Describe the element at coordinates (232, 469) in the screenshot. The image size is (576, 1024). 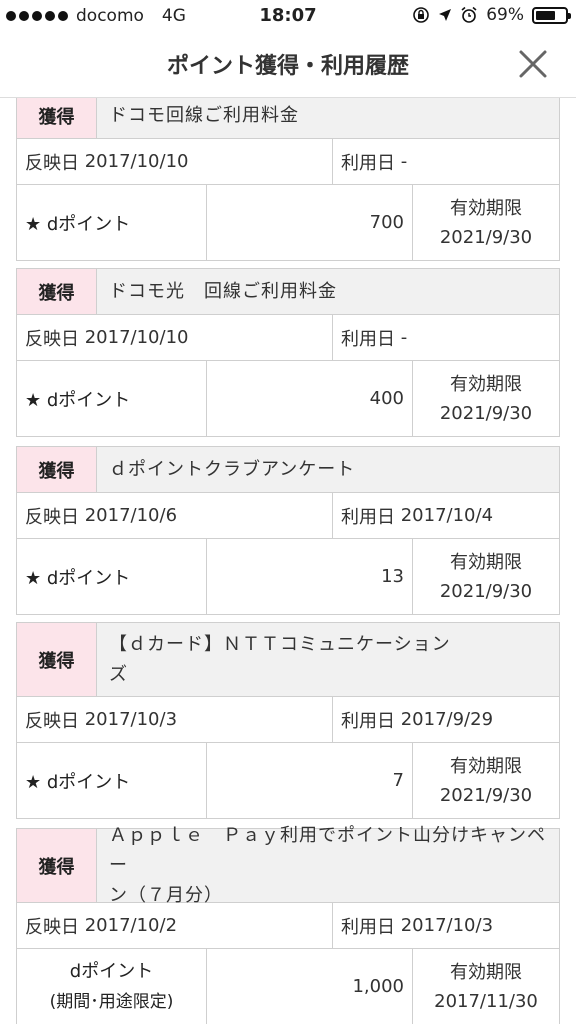
I see `history-description: ｄポイントクラブアンケート` at that location.